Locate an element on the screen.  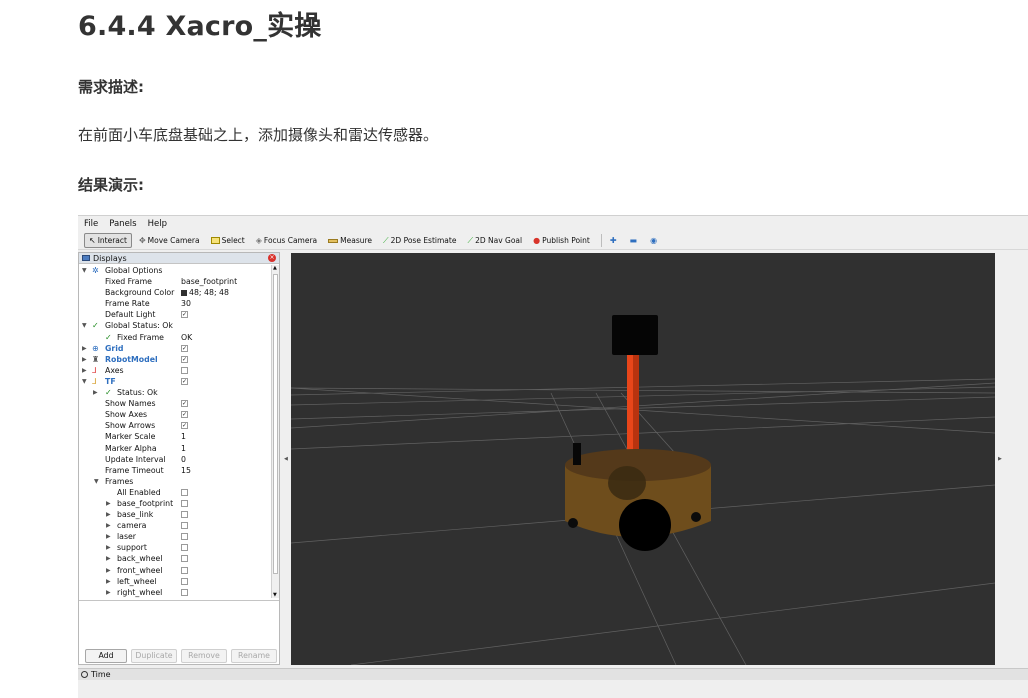
tree-row-background-color: Background Color 48; 48; 48 is located at coordinates (175, 292).